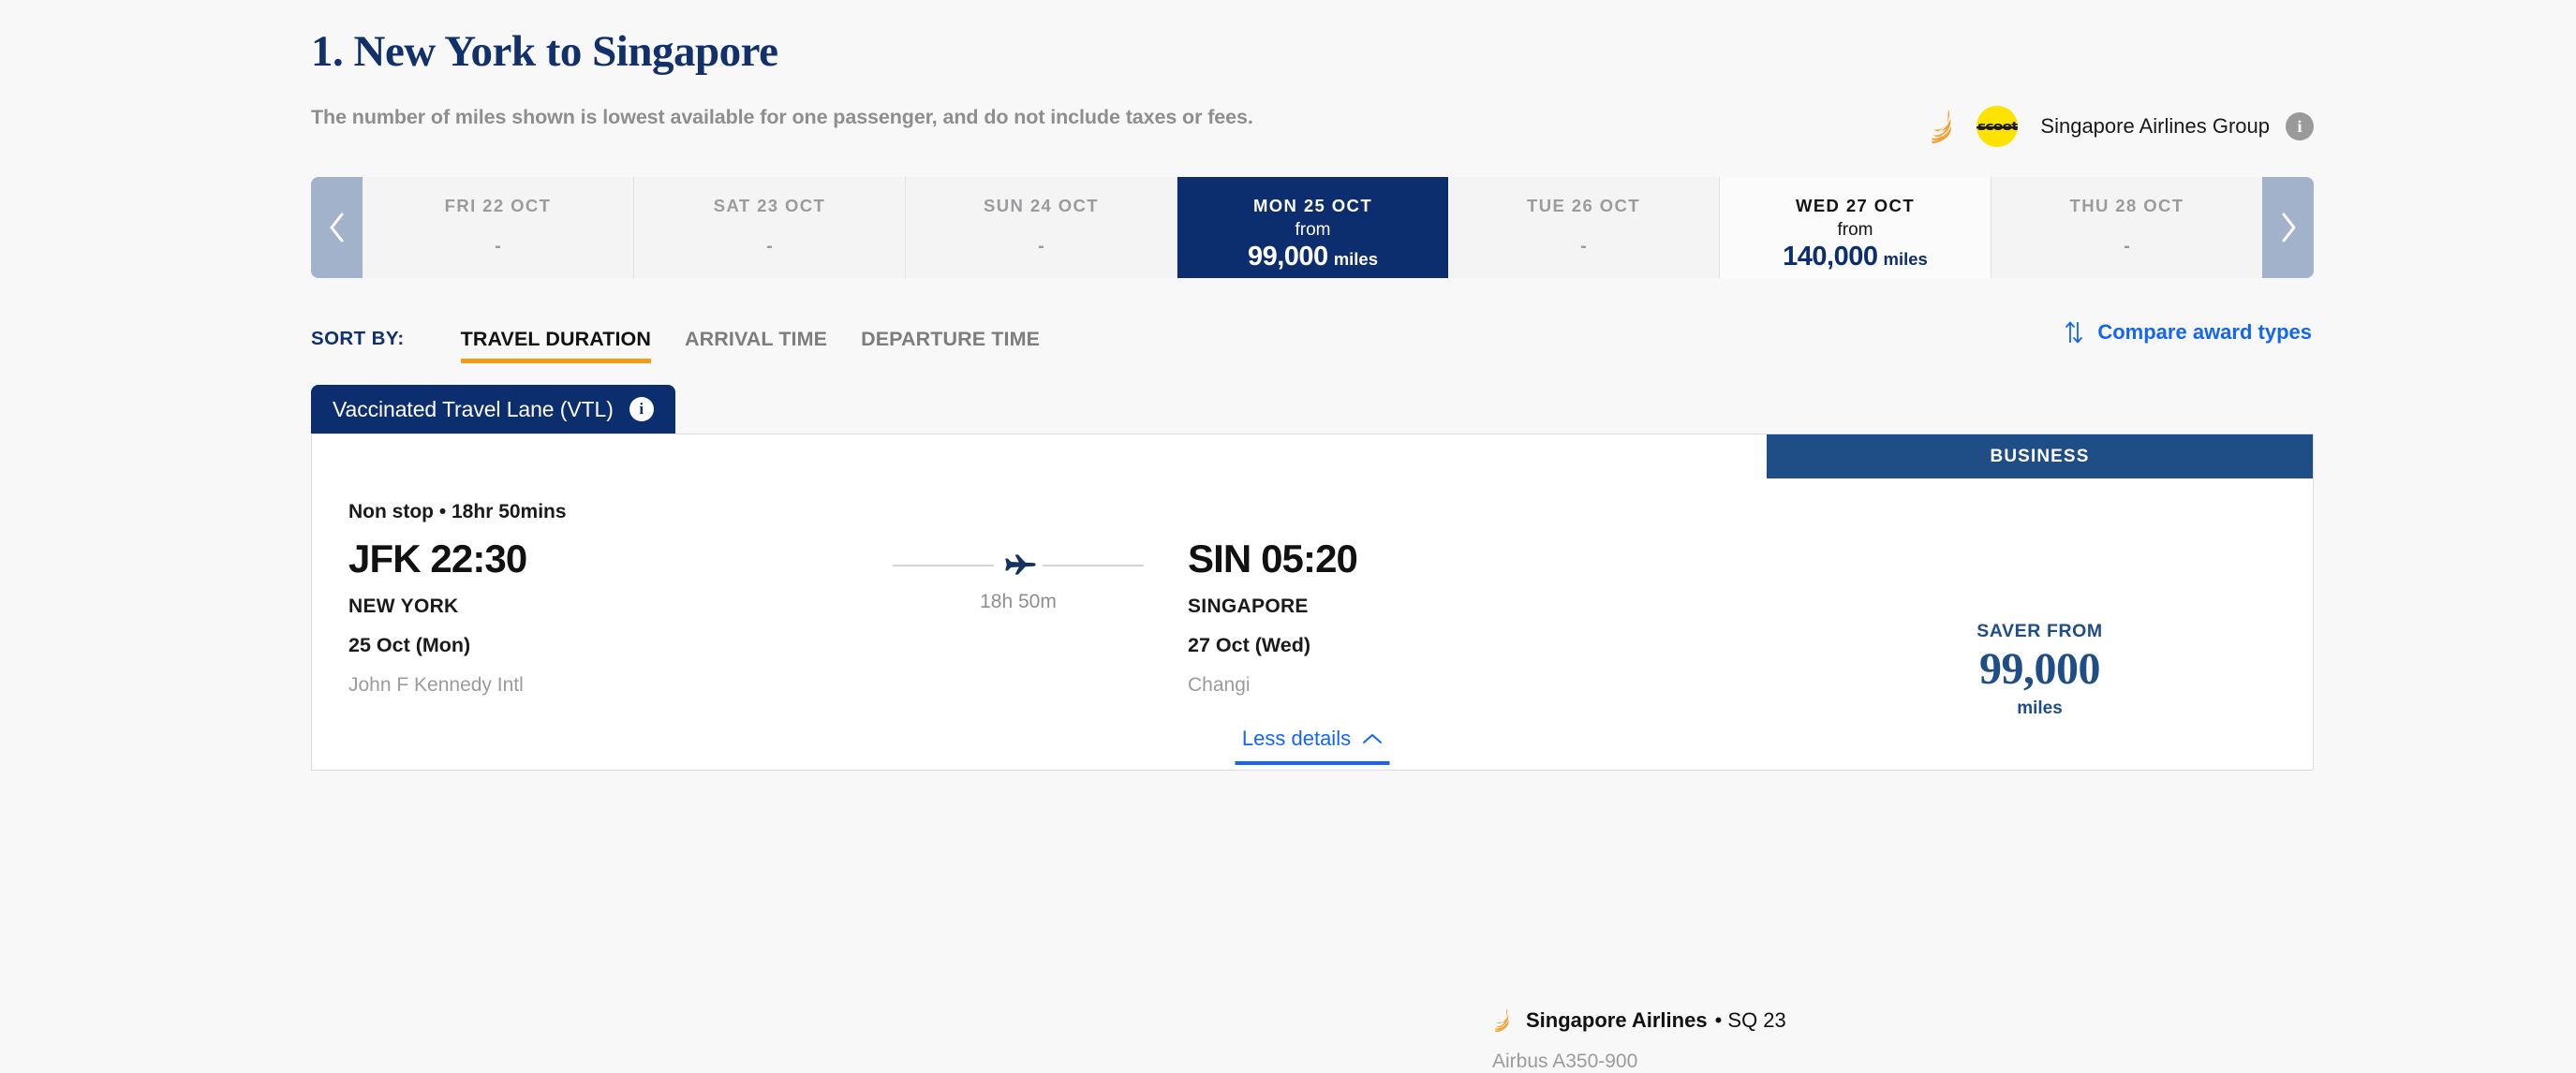 The image size is (2576, 1073). What do you see at coordinates (2040, 602) in the screenshot?
I see `fare-price-column: SAVER FROM 99,000 miles` at bounding box center [2040, 602].